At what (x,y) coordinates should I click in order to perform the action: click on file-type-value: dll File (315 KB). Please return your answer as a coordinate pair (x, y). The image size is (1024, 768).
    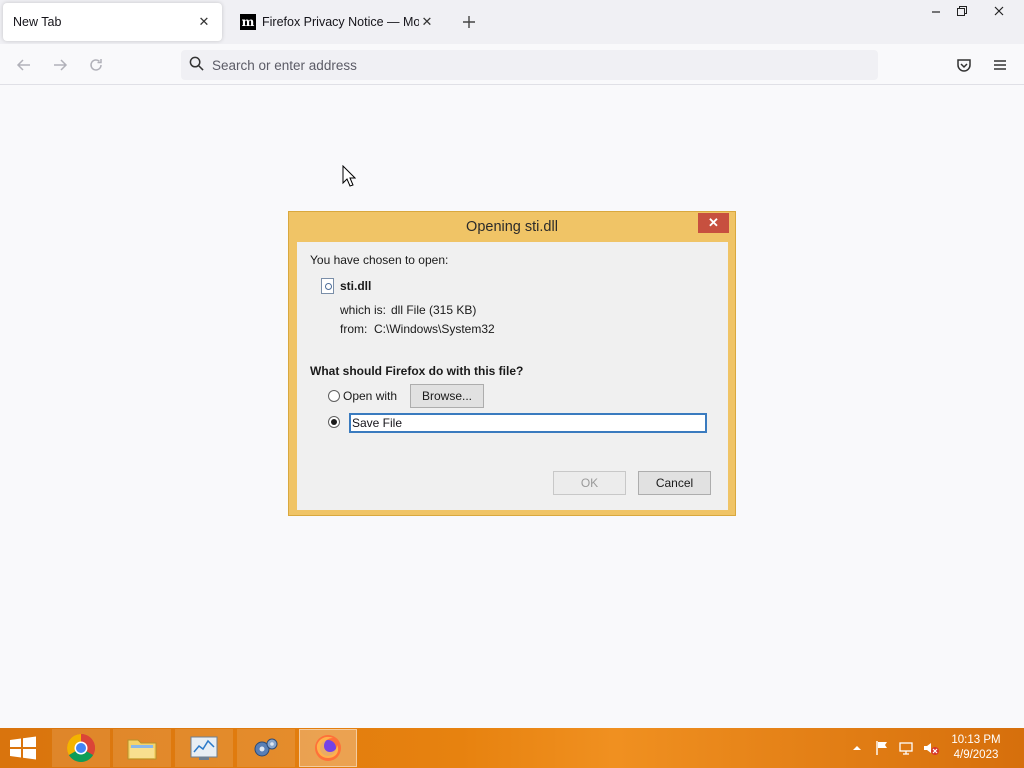
    Looking at the image, I should click on (434, 310).